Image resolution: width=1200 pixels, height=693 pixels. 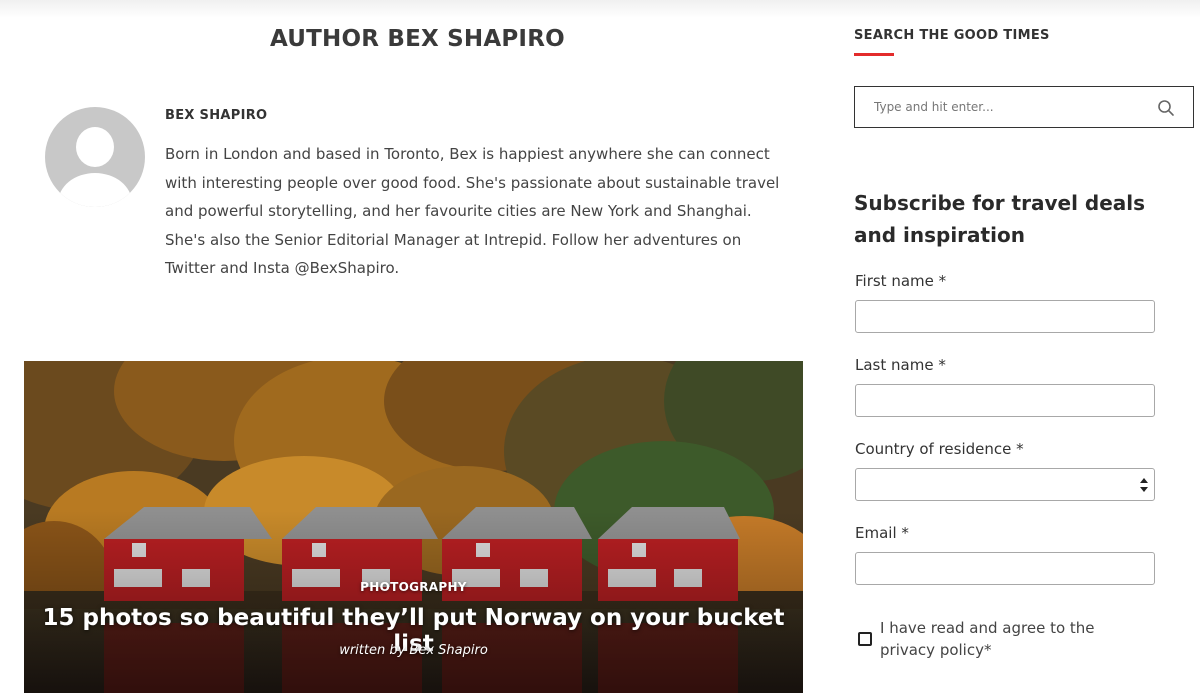 I want to click on page-title: AUTHOR BEX SHAPIRO, so click(x=417, y=39).